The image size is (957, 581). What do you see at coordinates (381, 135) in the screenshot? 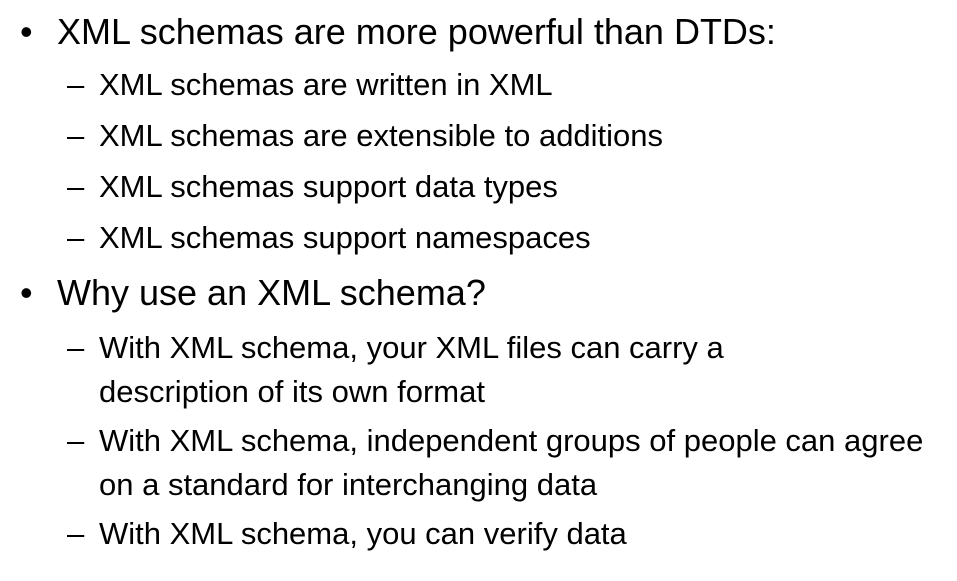
I see `sub-bullet-text: XML schemas are extensible to additions` at bounding box center [381, 135].